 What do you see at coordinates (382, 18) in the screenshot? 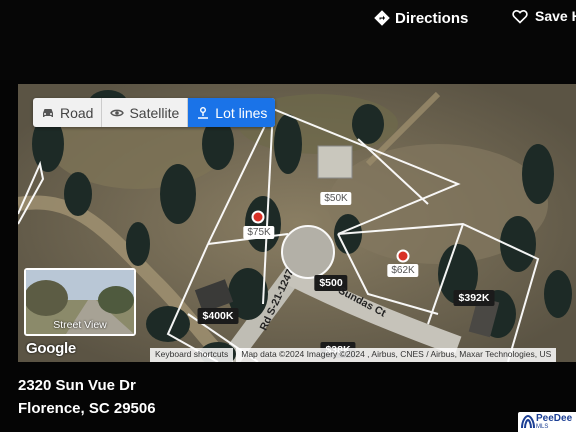
I see `directions-icon` at bounding box center [382, 18].